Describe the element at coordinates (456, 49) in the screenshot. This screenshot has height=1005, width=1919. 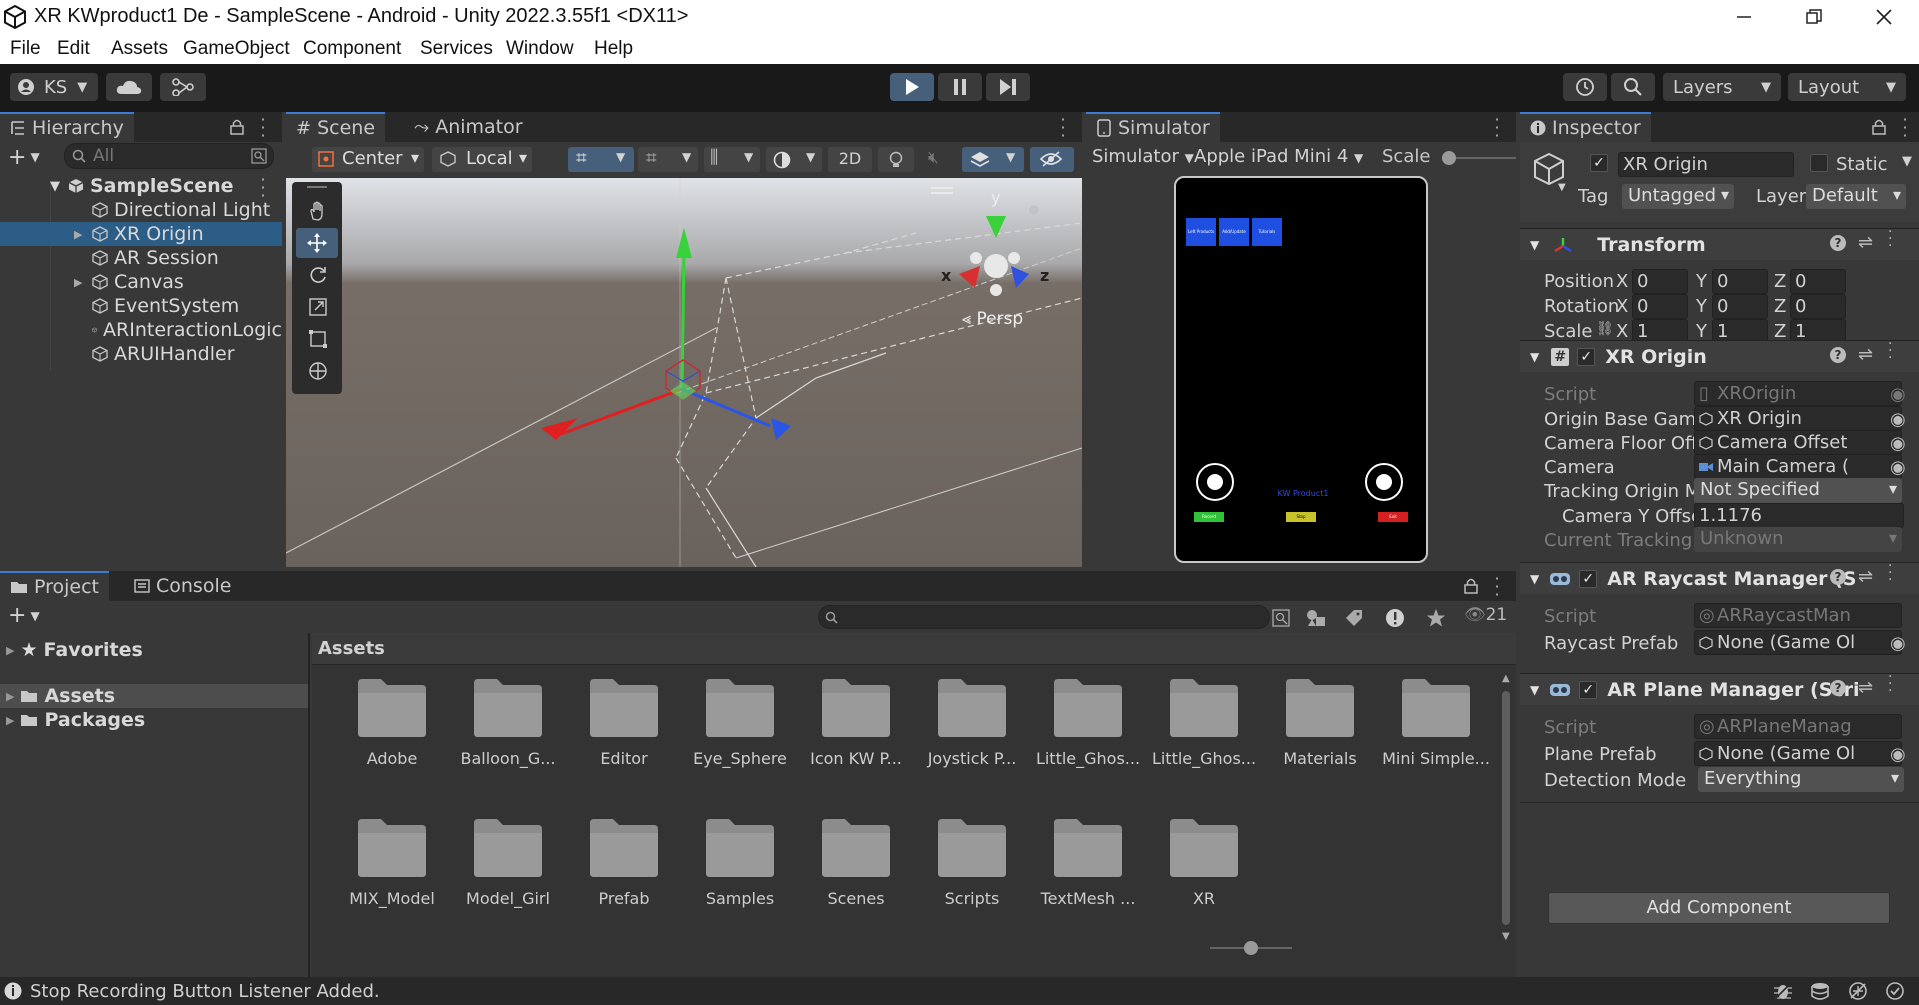
I see `menu-services: Services` at that location.